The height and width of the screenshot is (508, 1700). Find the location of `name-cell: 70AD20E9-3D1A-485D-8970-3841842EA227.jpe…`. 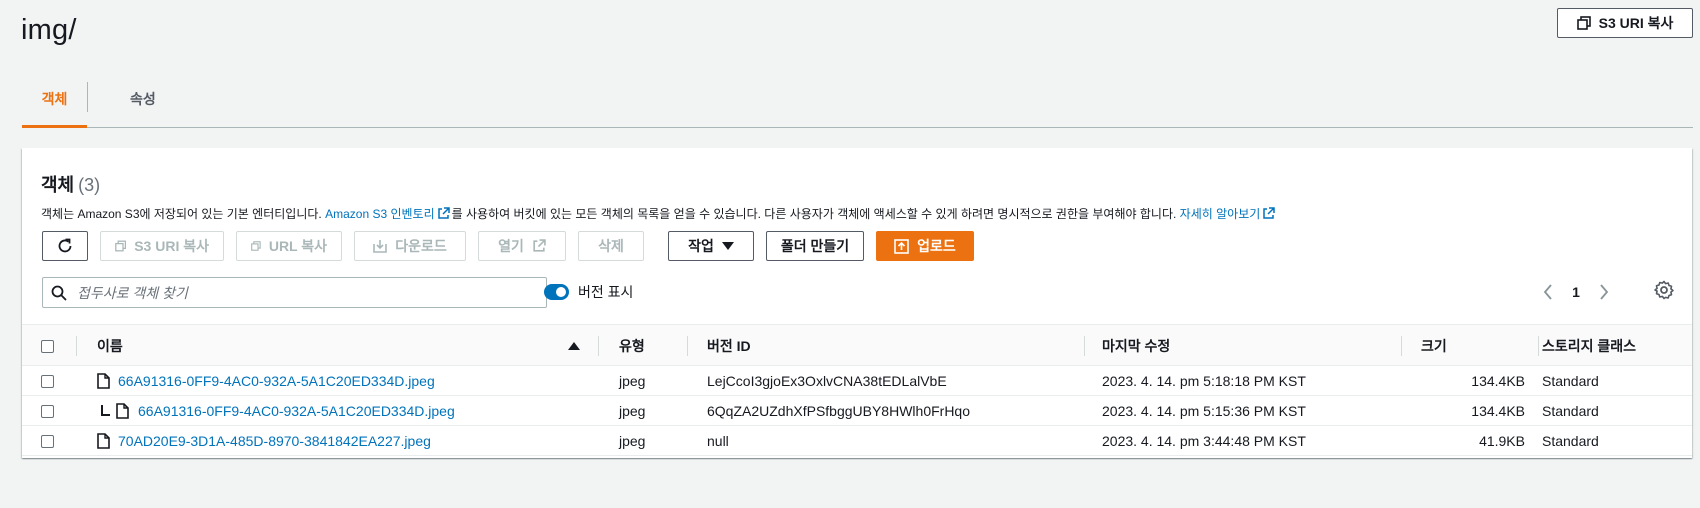

name-cell: 70AD20E9-3D1A-485D-8970-3841842EA227.jpe… is located at coordinates (264, 441).